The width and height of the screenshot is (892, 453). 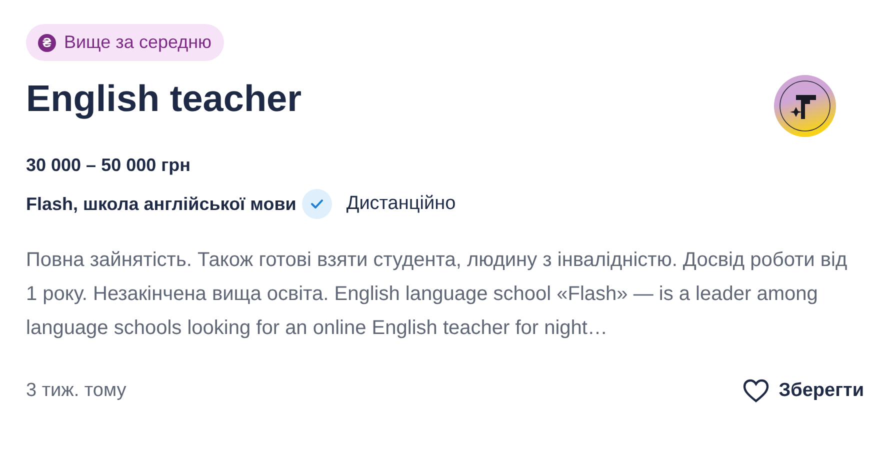 I want to click on save-button: Зберегти, so click(x=803, y=391).